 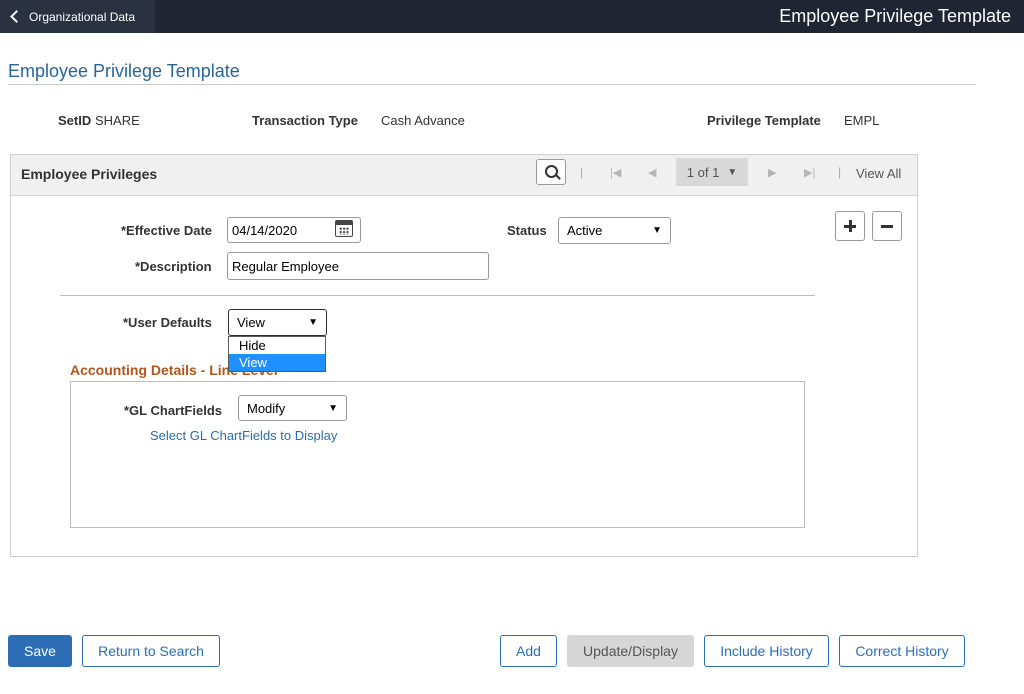 I want to click on delete-row-button, so click(x=887, y=226).